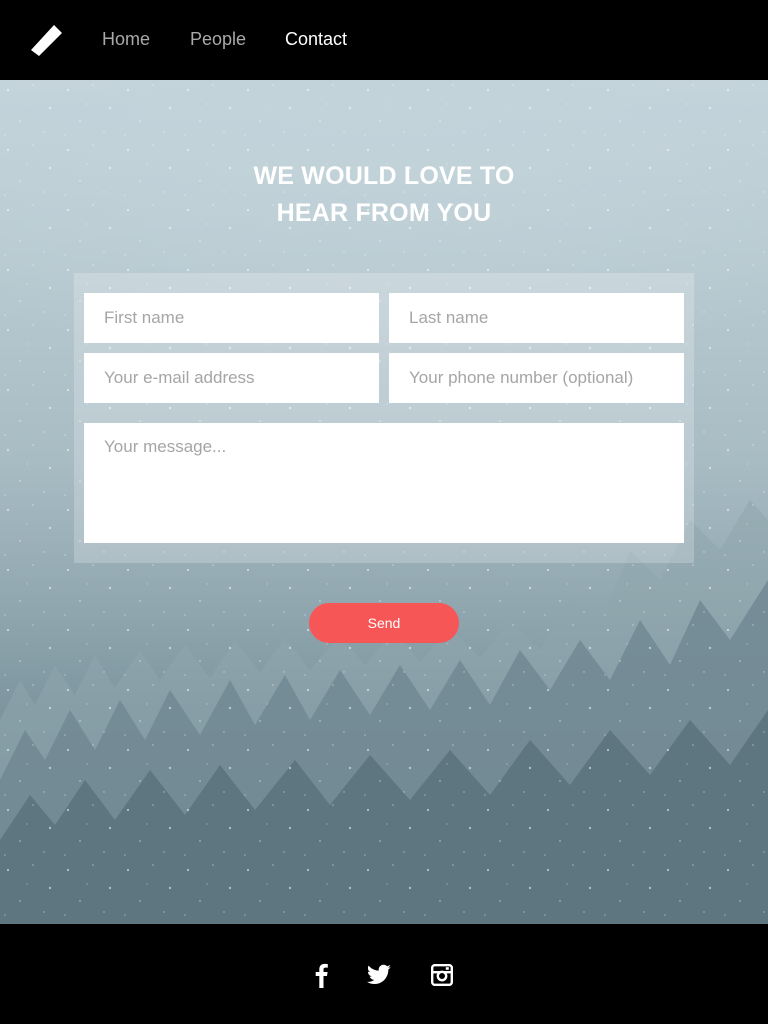 This screenshot has width=768, height=1024. Describe the element at coordinates (47, 41) in the screenshot. I see `pencil-stroke-icon` at that location.